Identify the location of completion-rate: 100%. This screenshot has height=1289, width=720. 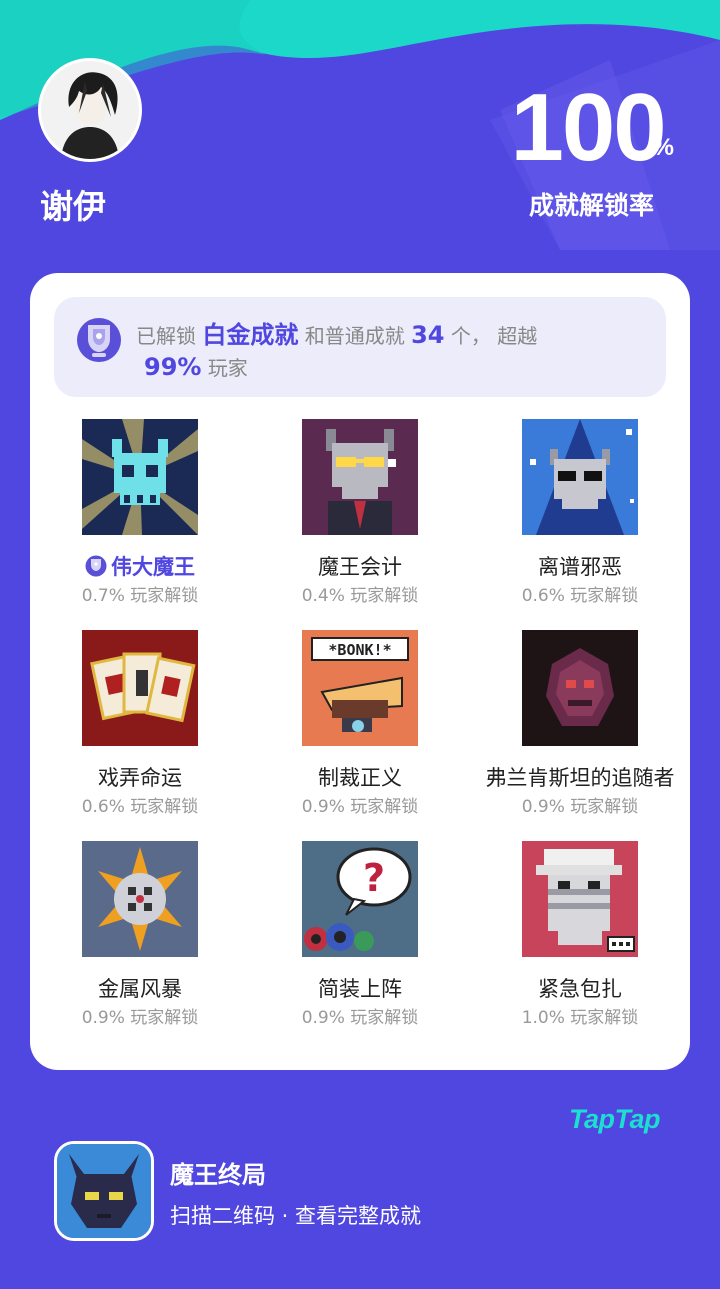
(592, 128).